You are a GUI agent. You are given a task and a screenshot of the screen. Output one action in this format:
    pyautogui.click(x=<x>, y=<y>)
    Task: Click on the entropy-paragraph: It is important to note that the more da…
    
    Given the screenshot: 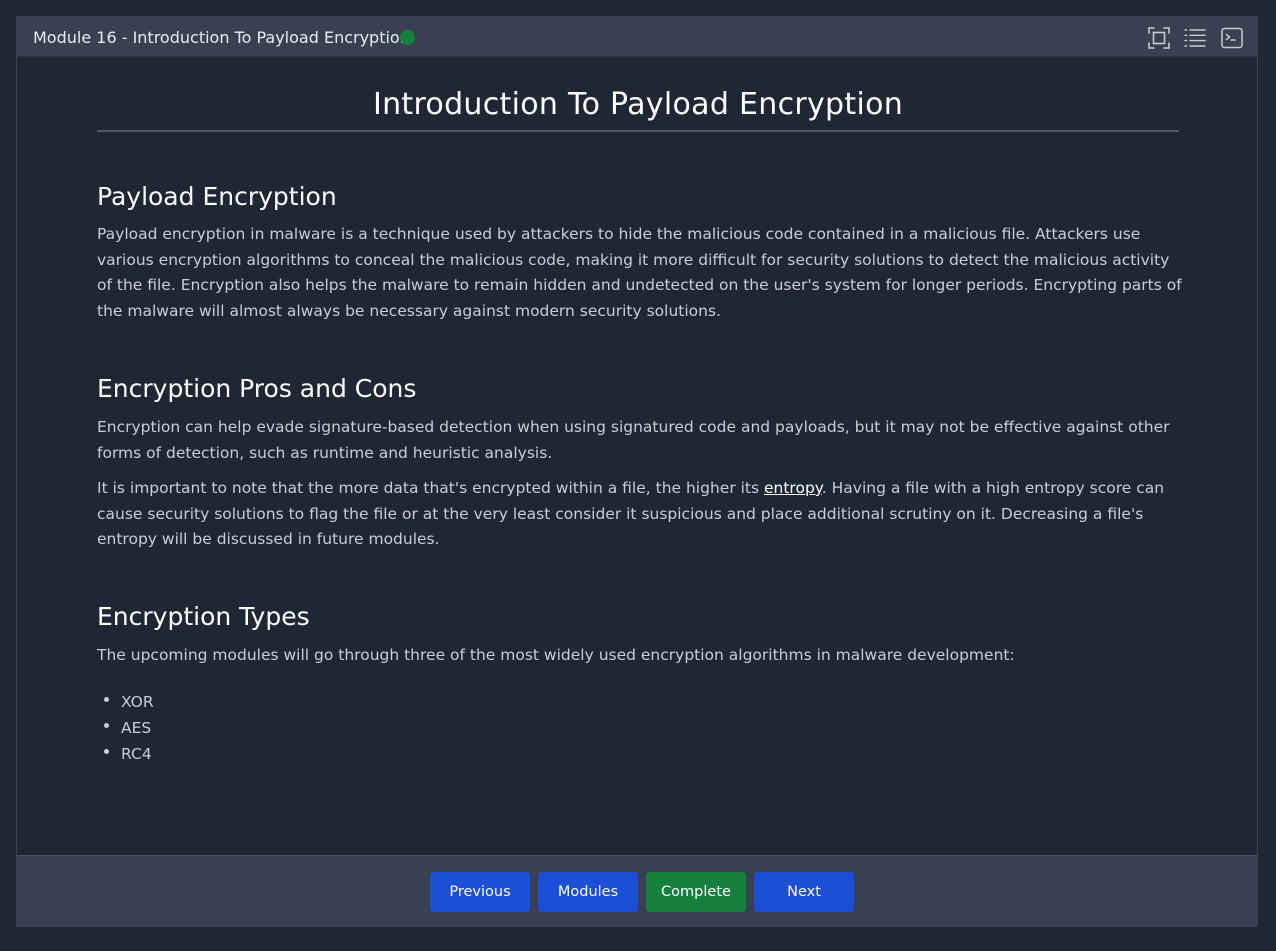 What is the action you would take?
    pyautogui.click(x=642, y=514)
    